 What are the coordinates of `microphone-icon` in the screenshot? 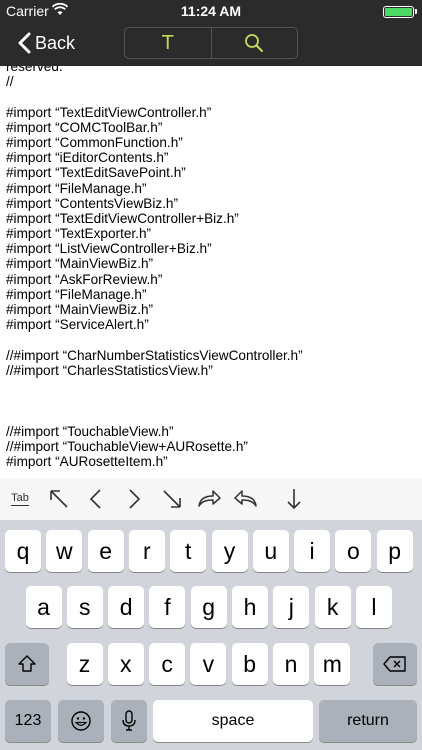 It's located at (129, 720).